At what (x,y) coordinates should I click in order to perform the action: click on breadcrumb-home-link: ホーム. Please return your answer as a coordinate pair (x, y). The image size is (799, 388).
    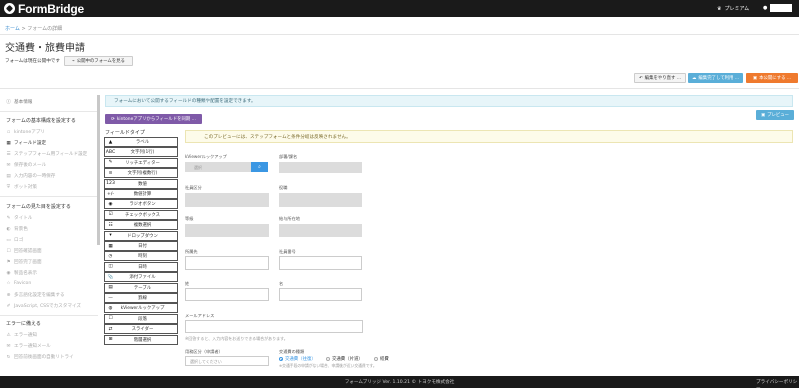
    Looking at the image, I should click on (12, 29).